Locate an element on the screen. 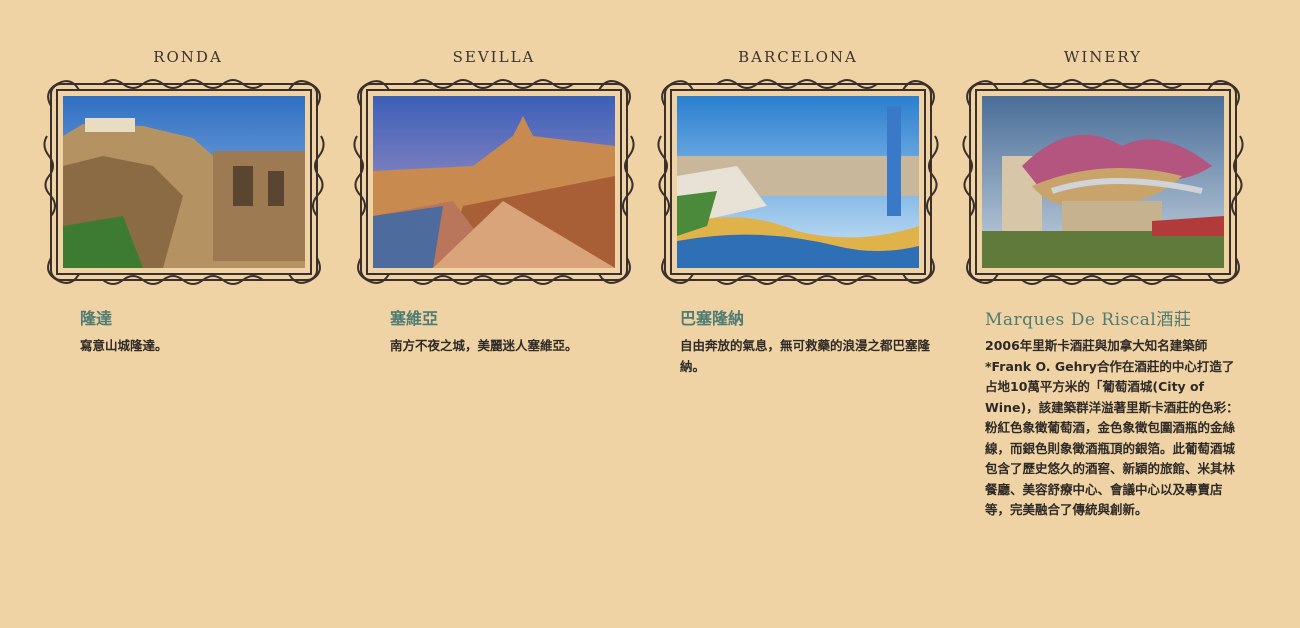  ronda-photo is located at coordinates (184, 182).